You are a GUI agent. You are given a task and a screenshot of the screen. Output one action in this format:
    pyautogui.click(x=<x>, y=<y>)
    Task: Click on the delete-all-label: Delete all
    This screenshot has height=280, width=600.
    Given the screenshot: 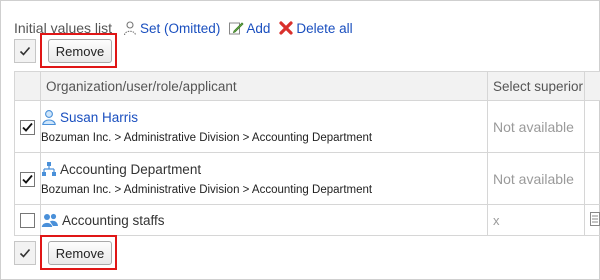 What is the action you would take?
    pyautogui.click(x=324, y=28)
    